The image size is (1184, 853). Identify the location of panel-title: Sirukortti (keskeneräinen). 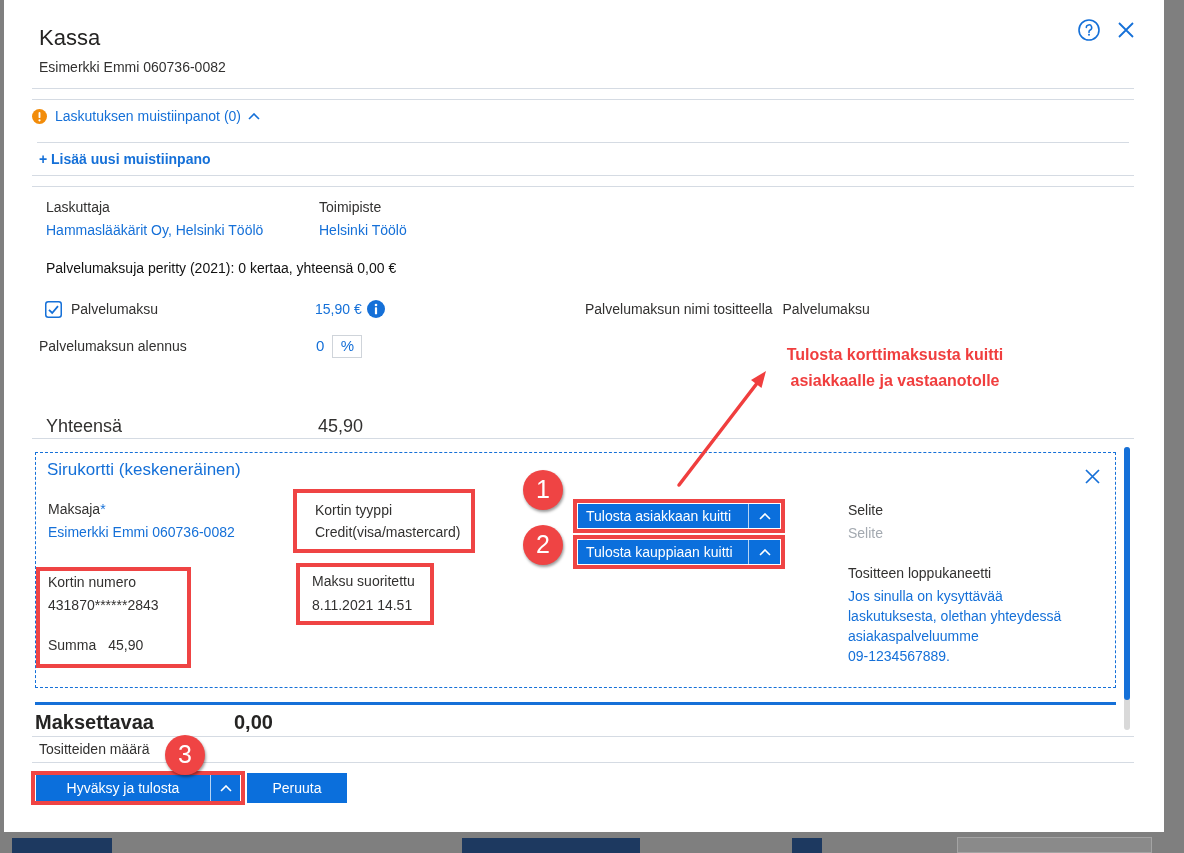
(144, 470).